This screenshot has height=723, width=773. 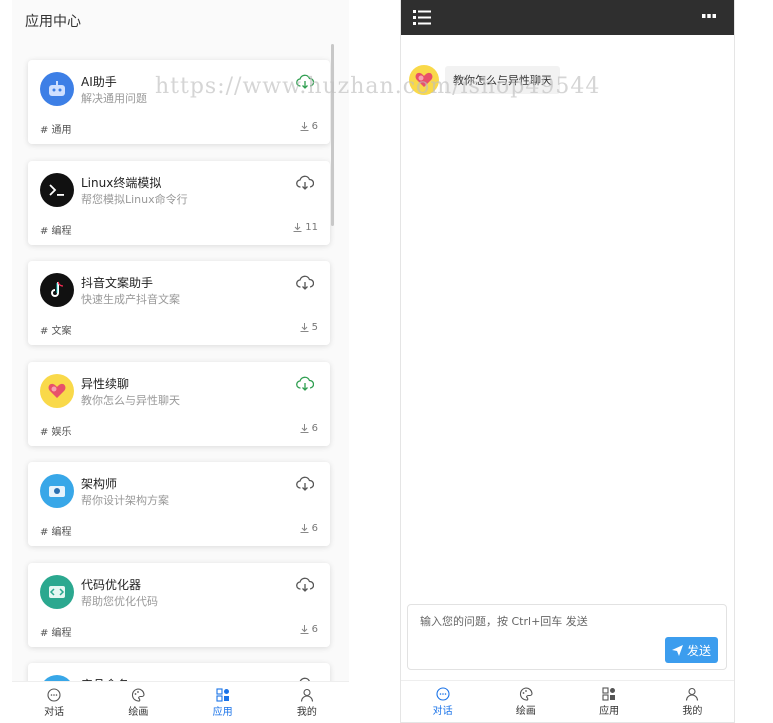 What do you see at coordinates (111, 584) in the screenshot?
I see `app-title: 代码优化器` at bounding box center [111, 584].